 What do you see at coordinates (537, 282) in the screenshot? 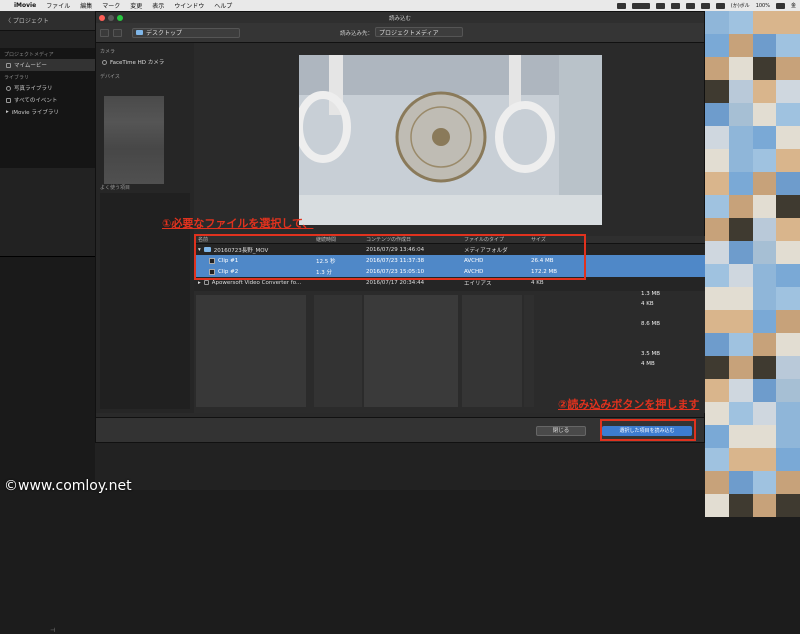
I see `row-size: 4 KB` at bounding box center [537, 282].